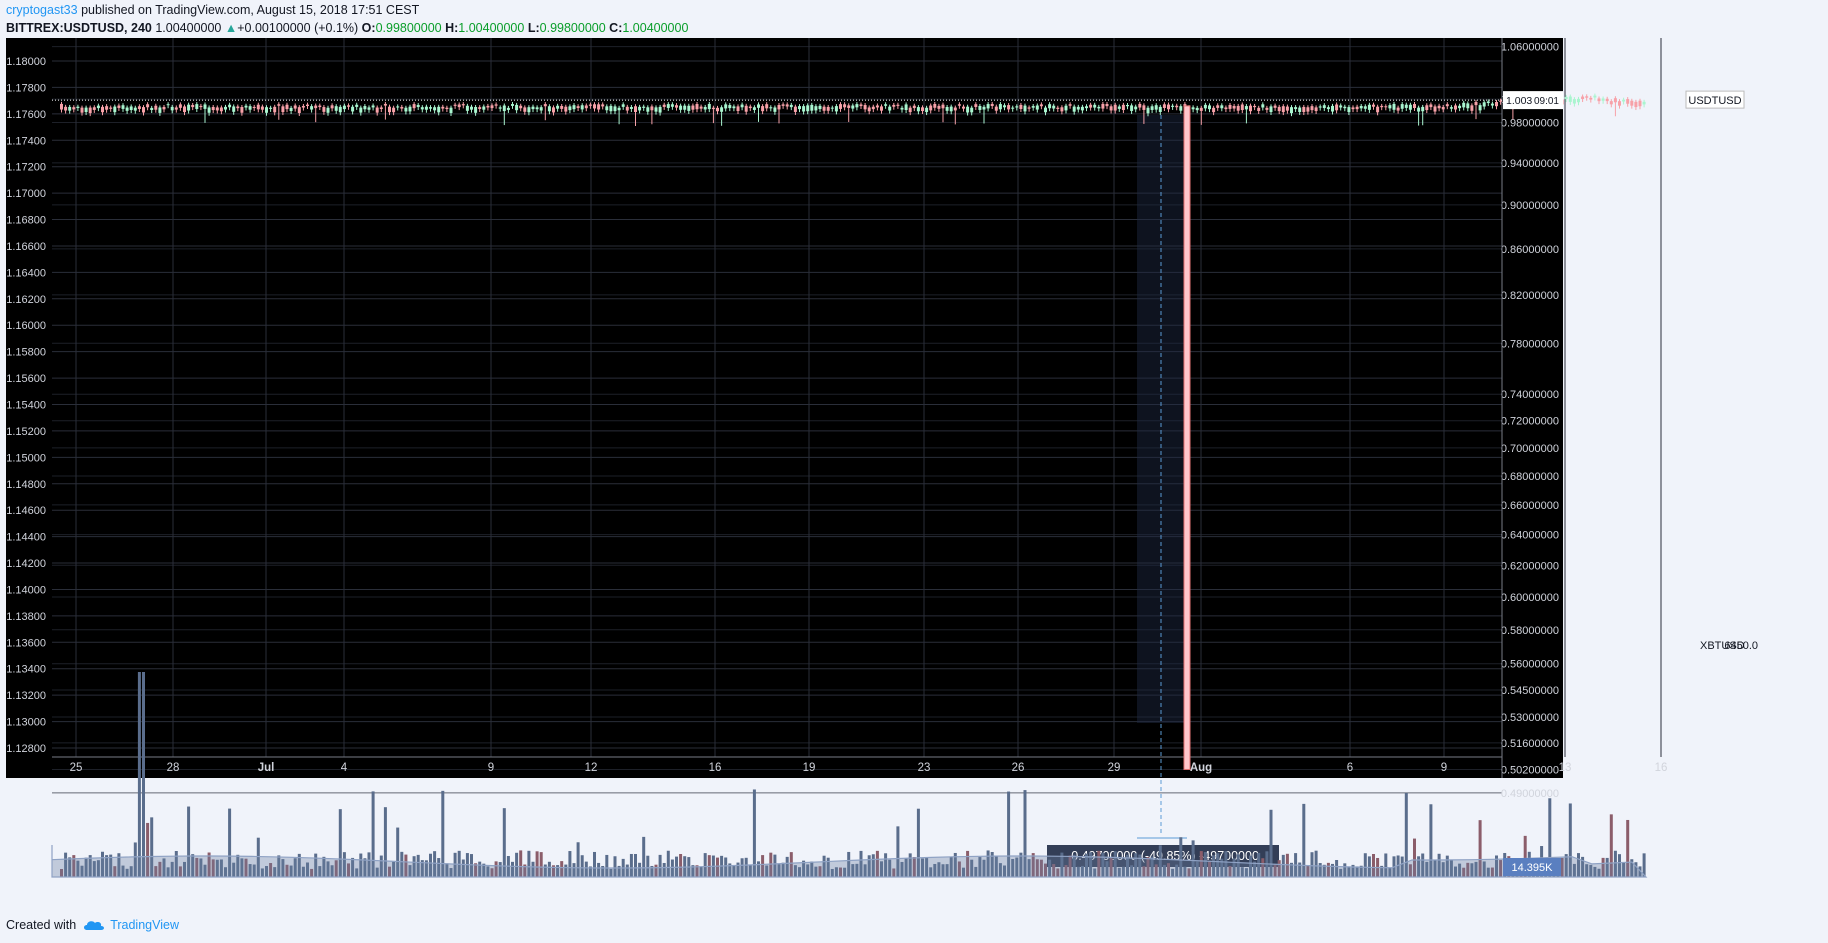 The image size is (1828, 943). Describe the element at coordinates (1530, 296) in the screenshot. I see `right-axis-tick: 0.82000000` at that location.